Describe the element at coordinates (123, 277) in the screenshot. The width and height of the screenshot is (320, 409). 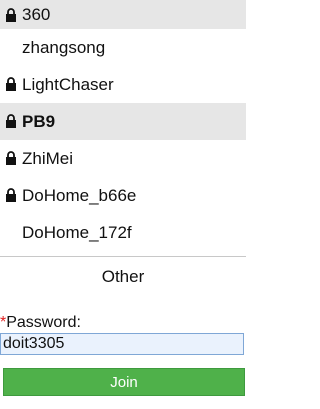
I see `other-network-button: Other` at that location.